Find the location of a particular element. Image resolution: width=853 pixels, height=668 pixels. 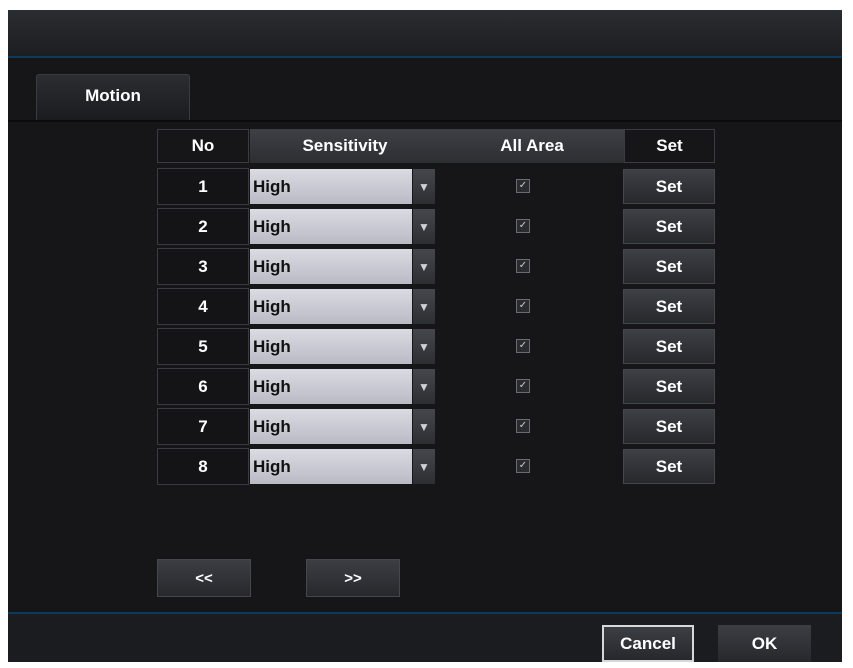

column-header-all-area: All Area is located at coordinates (532, 146).